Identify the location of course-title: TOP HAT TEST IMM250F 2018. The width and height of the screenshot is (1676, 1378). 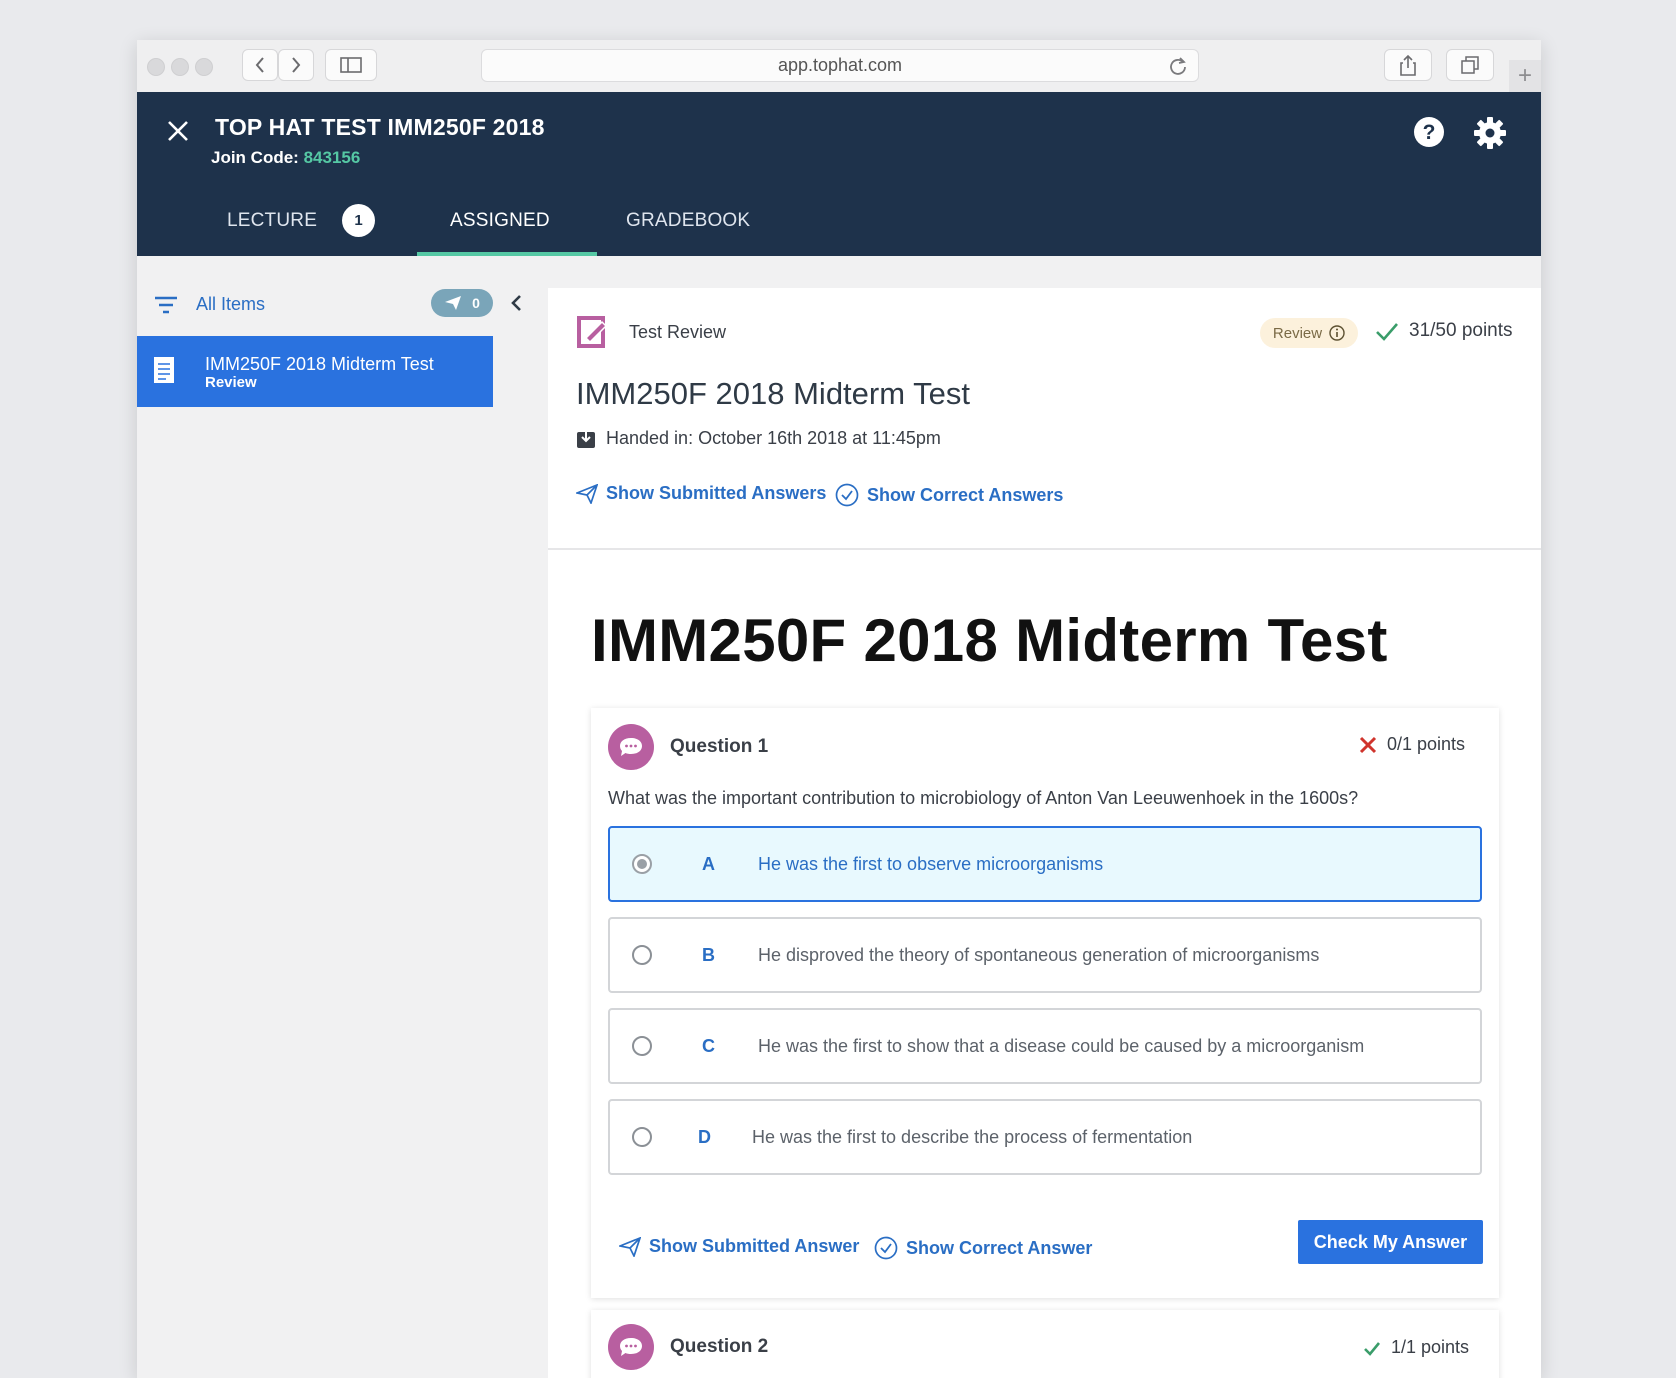
(380, 127).